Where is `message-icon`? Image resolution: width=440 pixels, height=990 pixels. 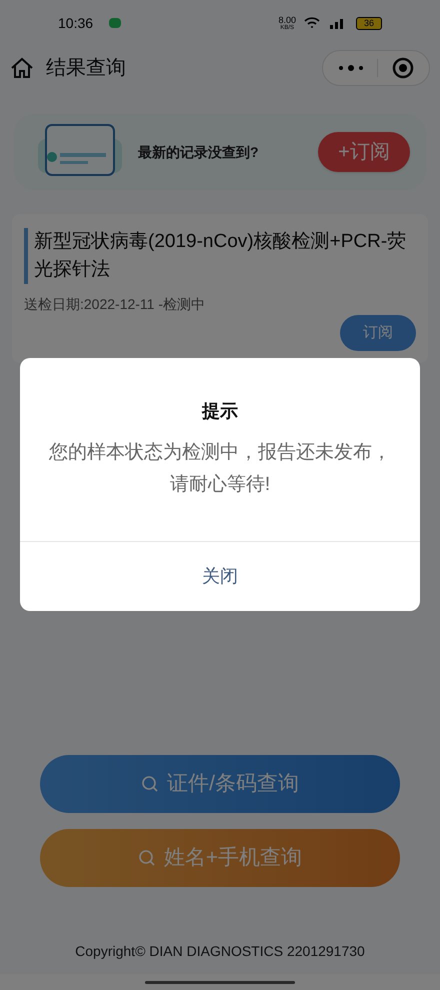
message-icon is located at coordinates (115, 23).